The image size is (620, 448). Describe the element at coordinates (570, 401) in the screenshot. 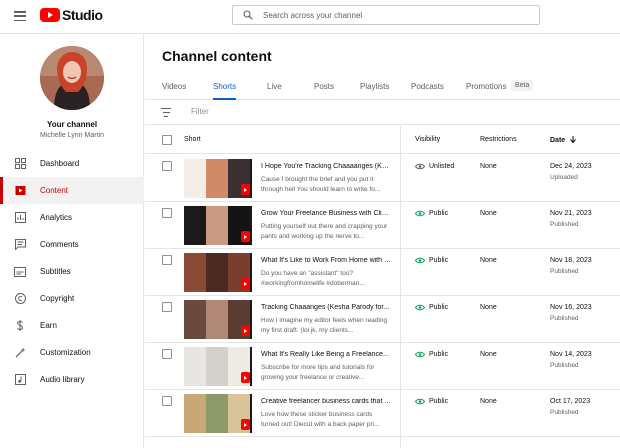

I see `date-cell: Oct 17, 2023` at that location.